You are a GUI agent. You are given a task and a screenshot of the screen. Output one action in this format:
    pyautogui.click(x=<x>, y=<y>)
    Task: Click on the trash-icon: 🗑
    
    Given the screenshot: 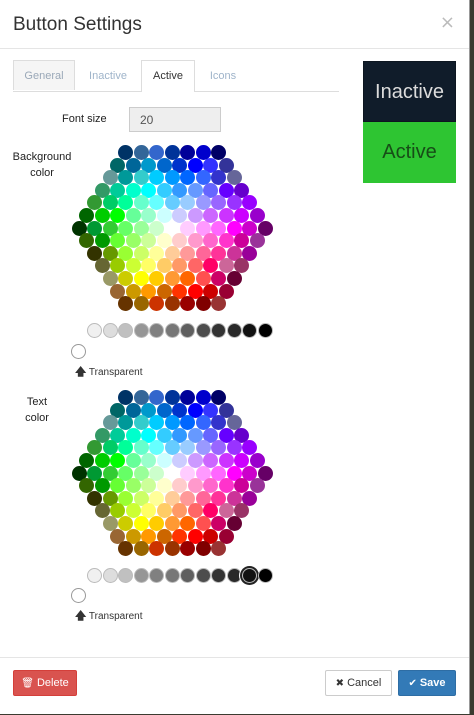 What is the action you would take?
    pyautogui.click(x=27, y=683)
    